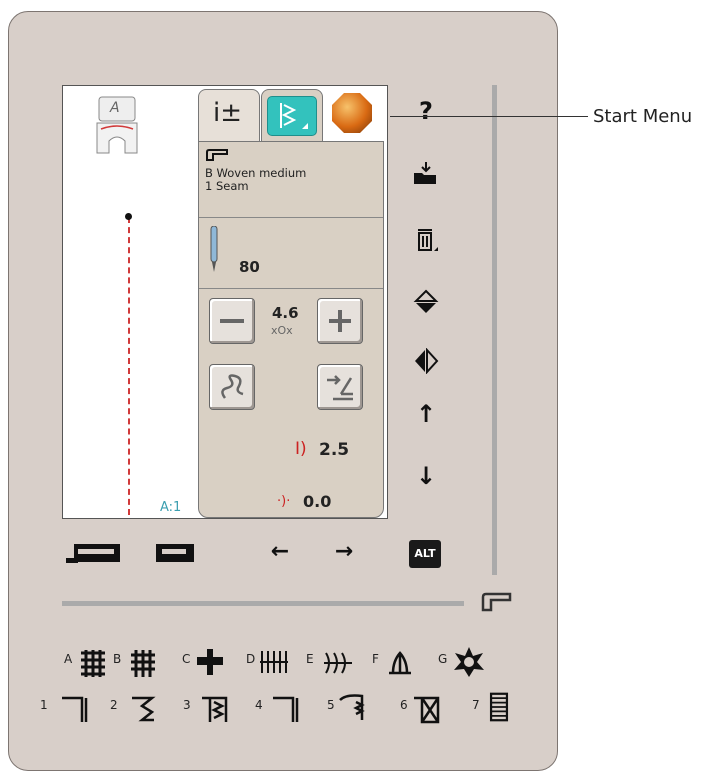 The height and width of the screenshot is (781, 711). I want to click on category-a-icon, so click(93, 662).